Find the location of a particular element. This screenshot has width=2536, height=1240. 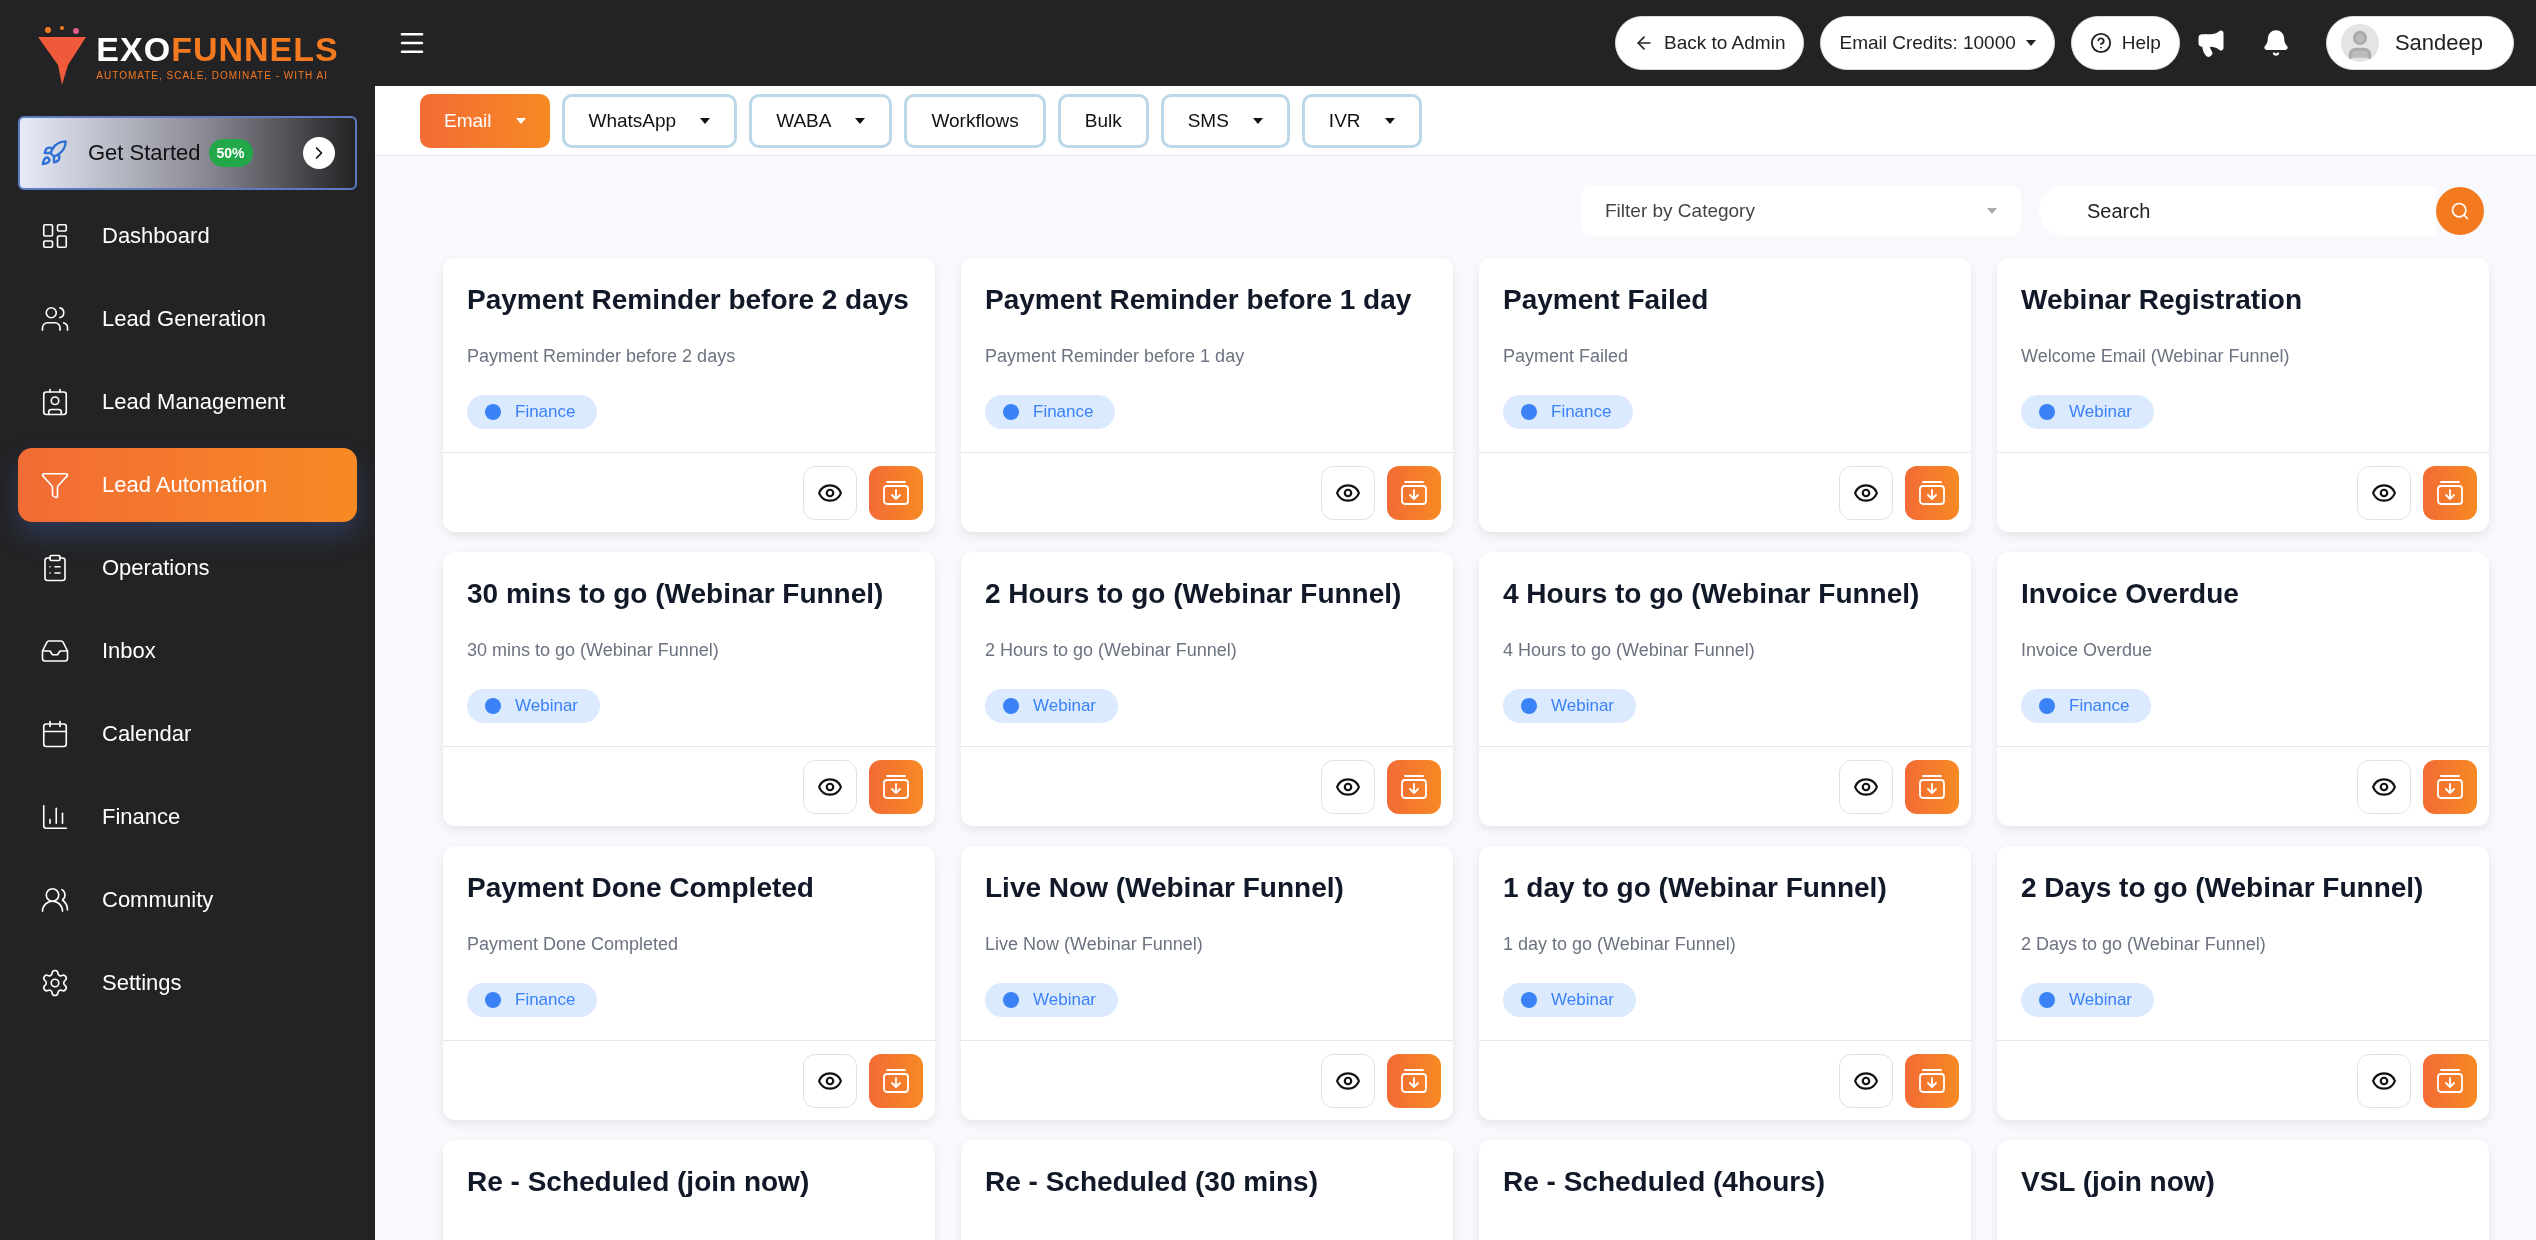

avatar-icon is located at coordinates (2359, 43).